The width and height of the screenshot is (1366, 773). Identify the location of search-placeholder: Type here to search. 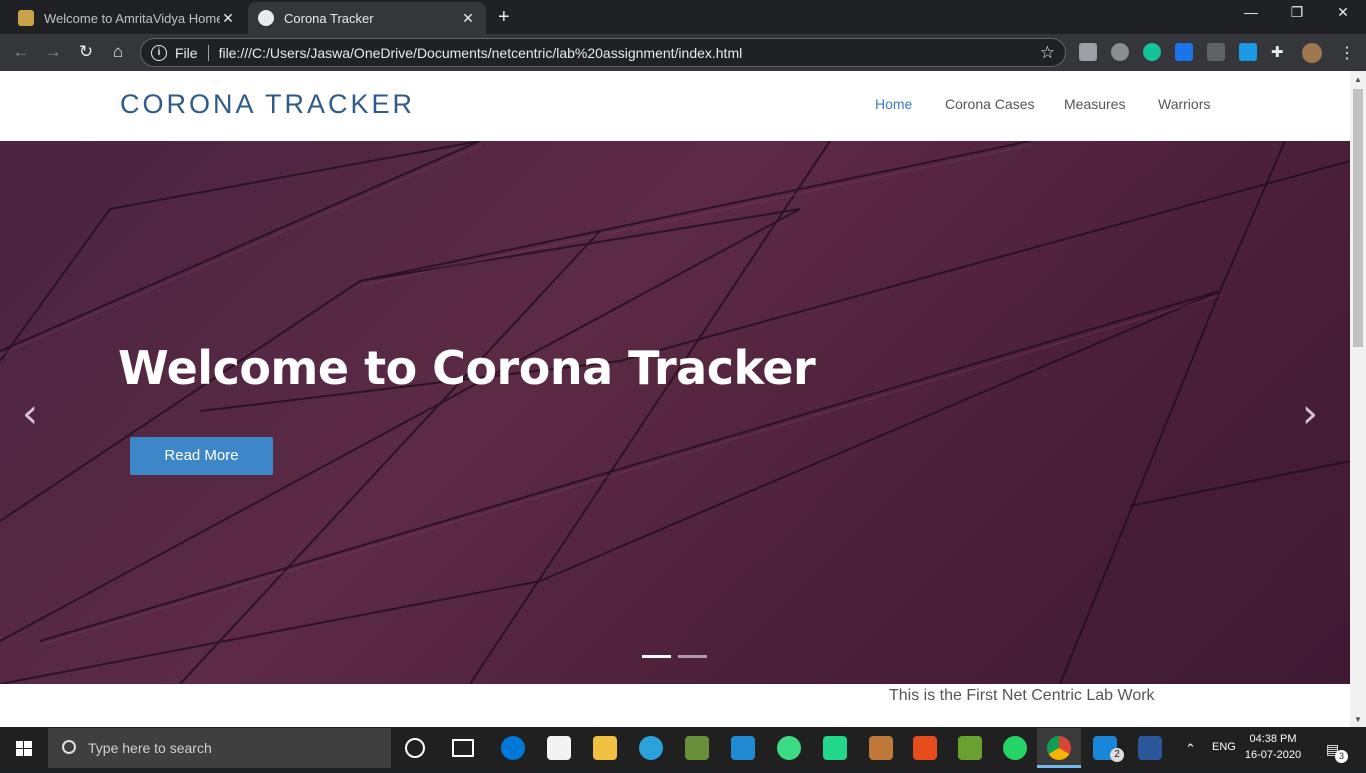
(150, 748).